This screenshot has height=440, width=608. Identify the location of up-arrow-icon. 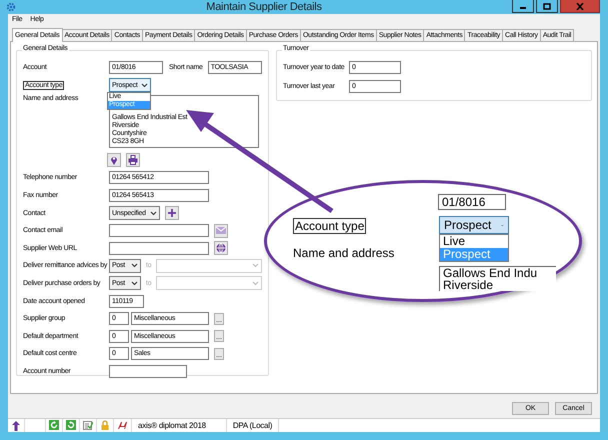
(16, 425).